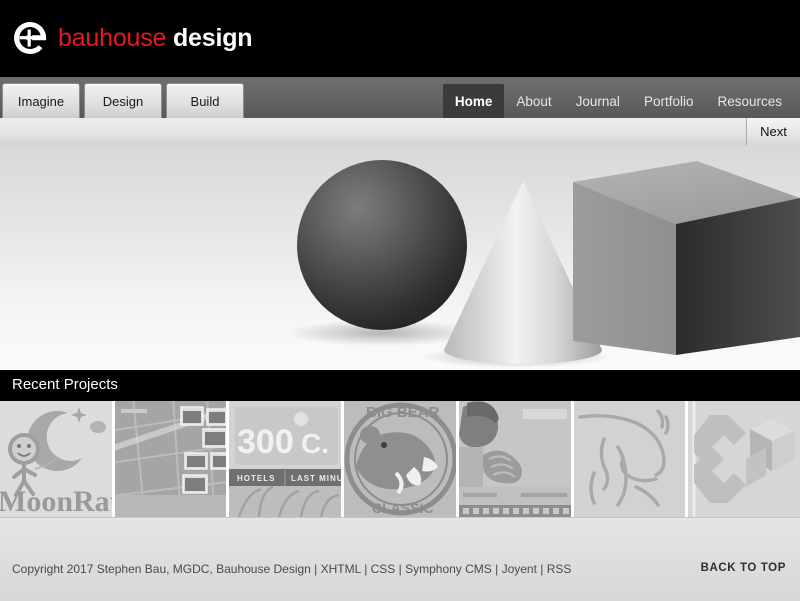 This screenshot has height=601, width=800. Describe the element at coordinates (265, 442) in the screenshot. I see `thumb-300c-title: 300` at that location.